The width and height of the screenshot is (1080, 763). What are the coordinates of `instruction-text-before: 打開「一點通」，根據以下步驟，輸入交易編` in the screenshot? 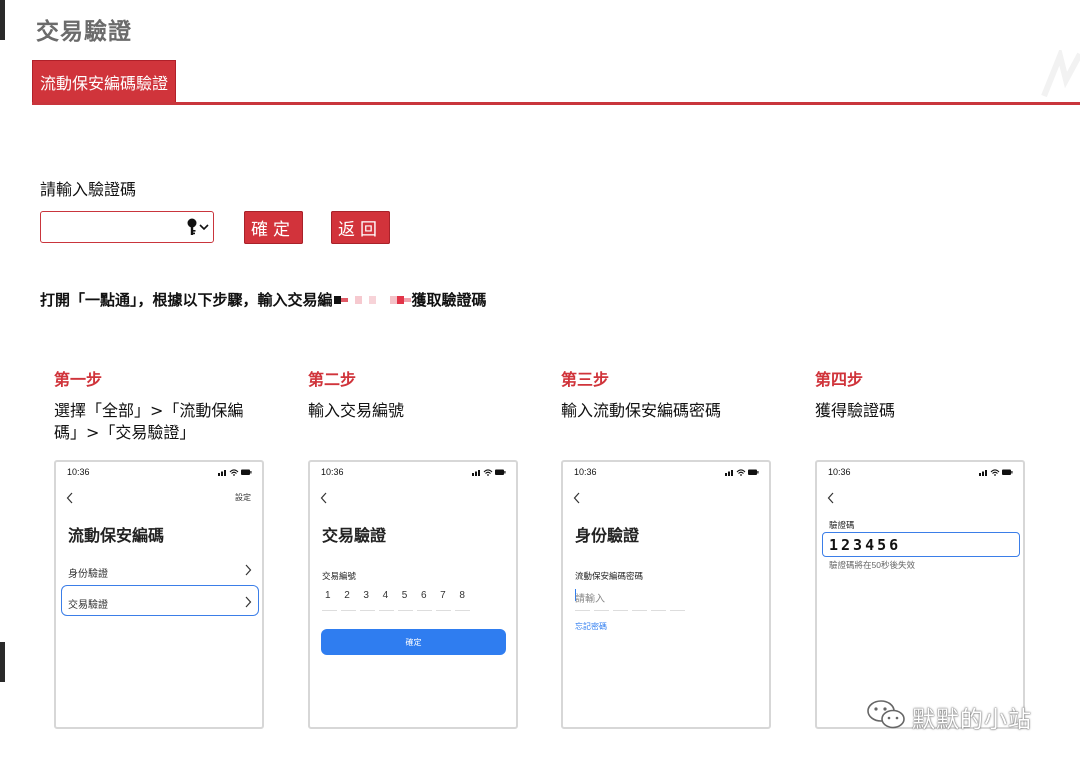 It's located at (186, 300).